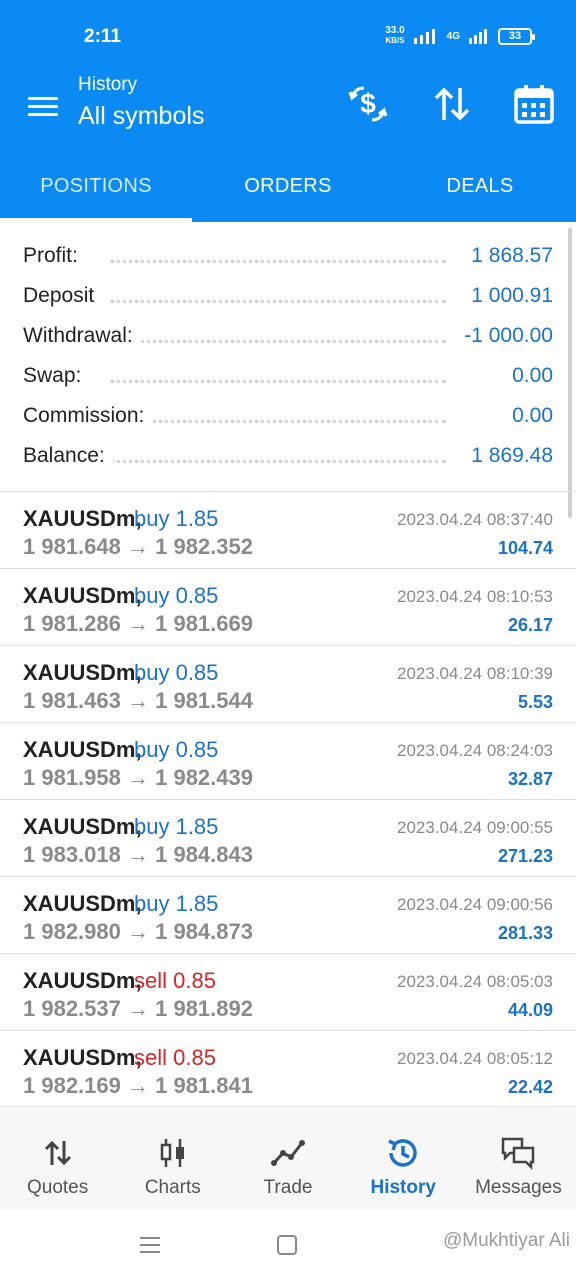 The width and height of the screenshot is (576, 1280). I want to click on summary-value: 0.00, so click(528, 416).